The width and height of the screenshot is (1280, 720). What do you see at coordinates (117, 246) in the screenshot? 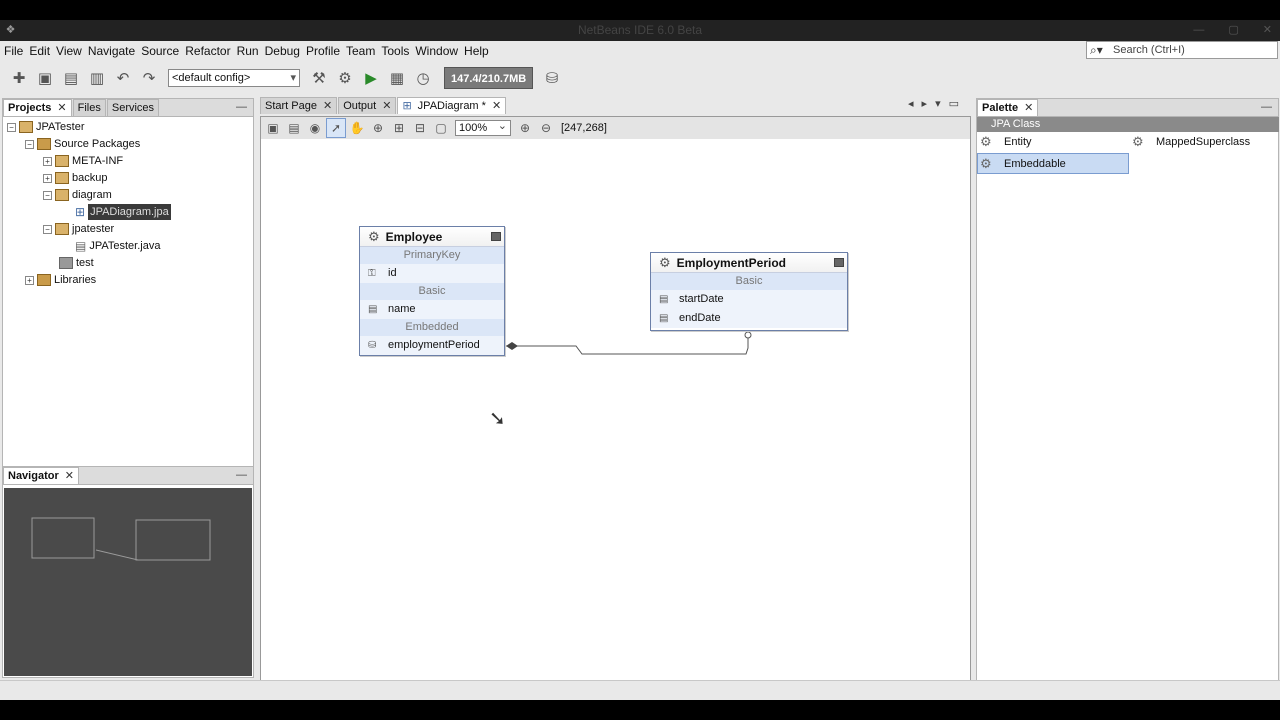
I see `tree-node-jpatester-java: ▤ JPATester.java` at bounding box center [117, 246].